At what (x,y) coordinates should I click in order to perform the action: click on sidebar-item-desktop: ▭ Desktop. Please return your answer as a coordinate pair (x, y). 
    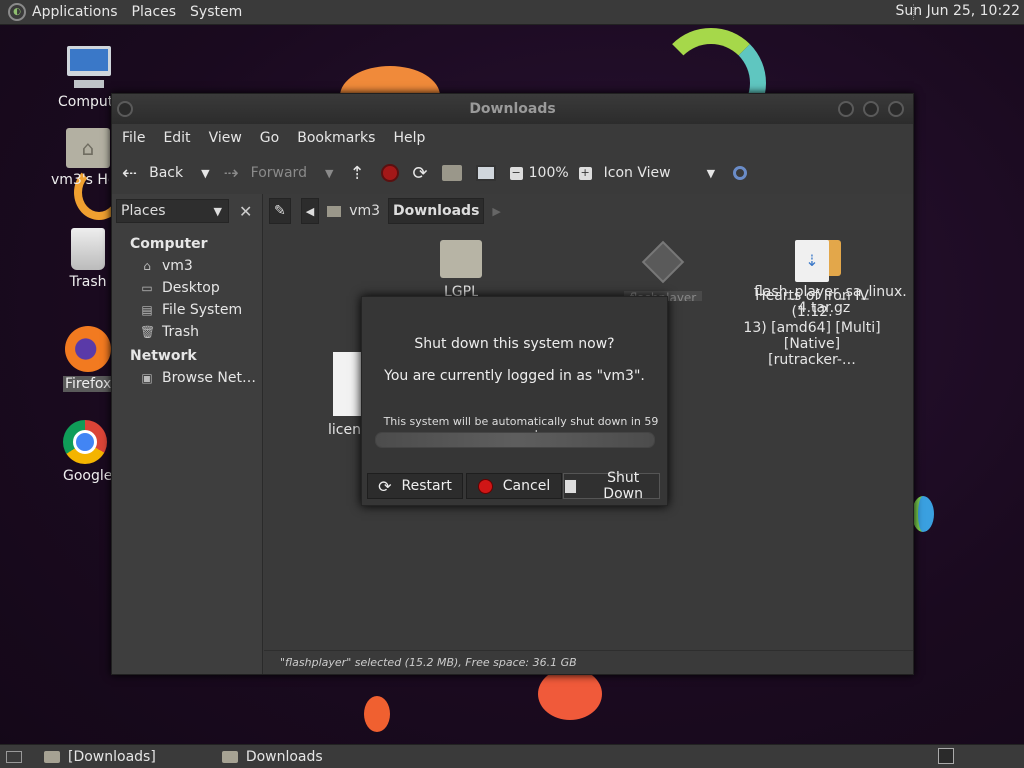
    Looking at the image, I should click on (201, 288).